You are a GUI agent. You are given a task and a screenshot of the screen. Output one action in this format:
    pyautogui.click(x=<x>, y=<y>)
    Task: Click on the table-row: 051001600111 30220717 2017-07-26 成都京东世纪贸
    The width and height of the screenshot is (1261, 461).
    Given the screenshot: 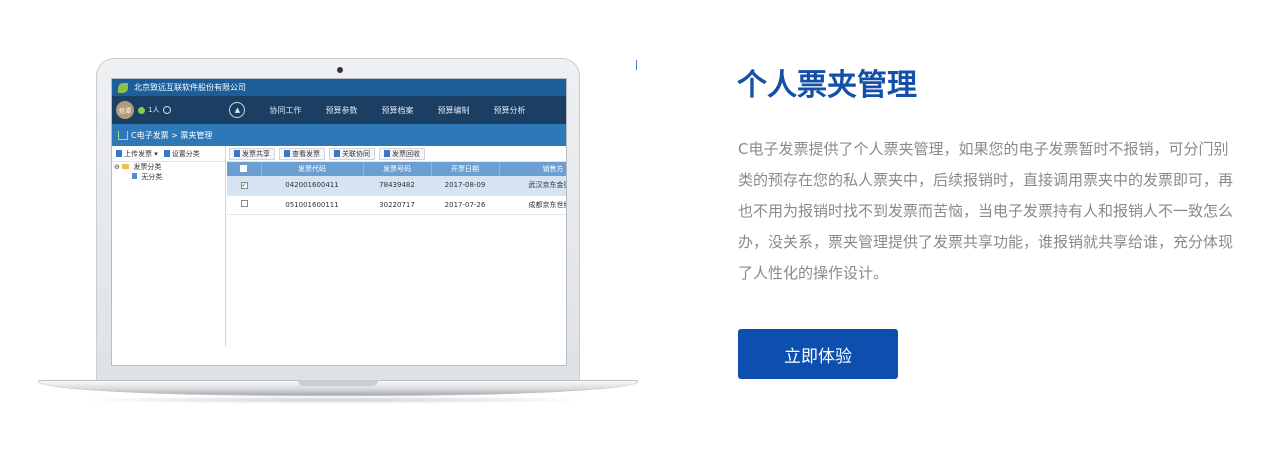 What is the action you would take?
    pyautogui.click(x=396, y=205)
    